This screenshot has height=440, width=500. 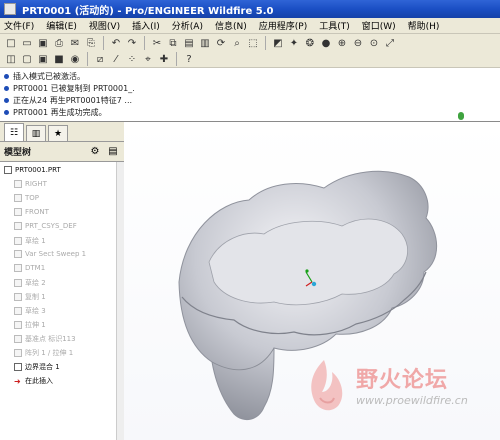 I want to click on print-icon: ⎙, so click(x=59, y=43).